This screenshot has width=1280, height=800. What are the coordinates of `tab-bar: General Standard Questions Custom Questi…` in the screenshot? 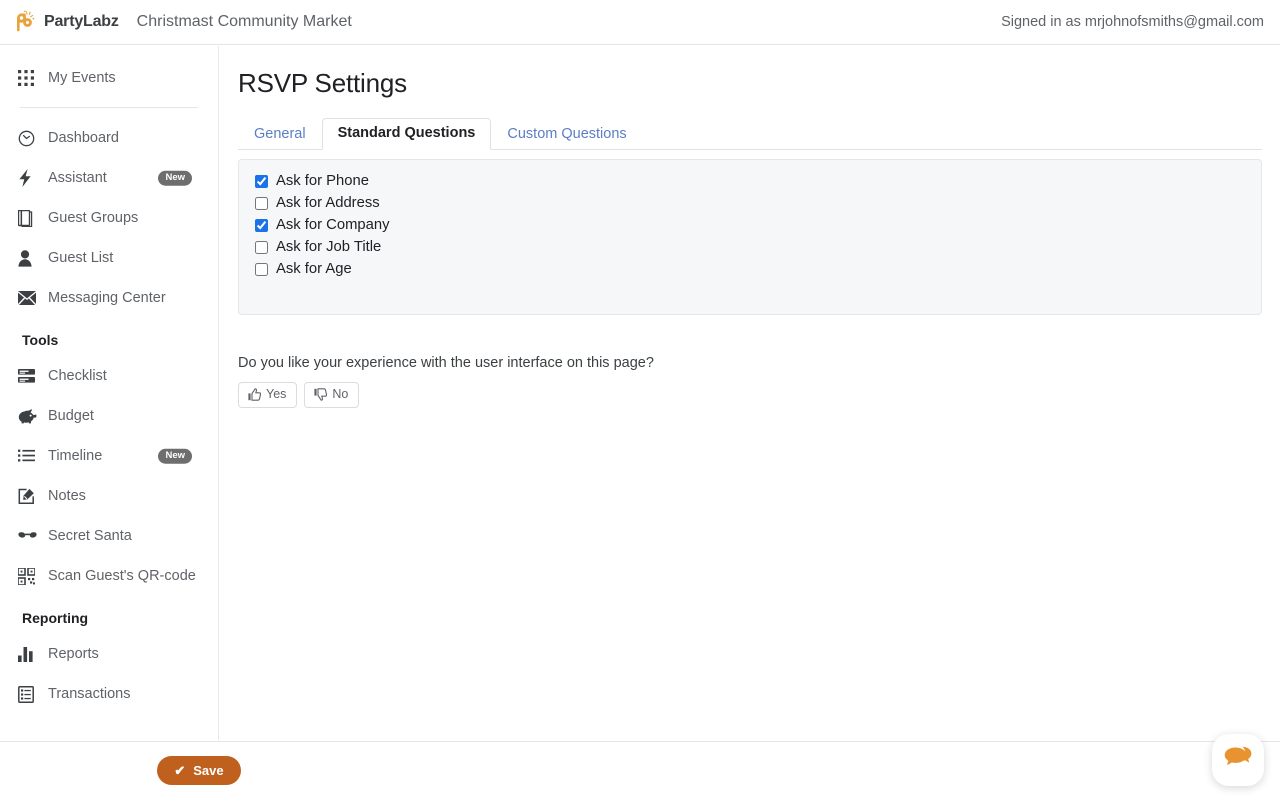 It's located at (750, 133).